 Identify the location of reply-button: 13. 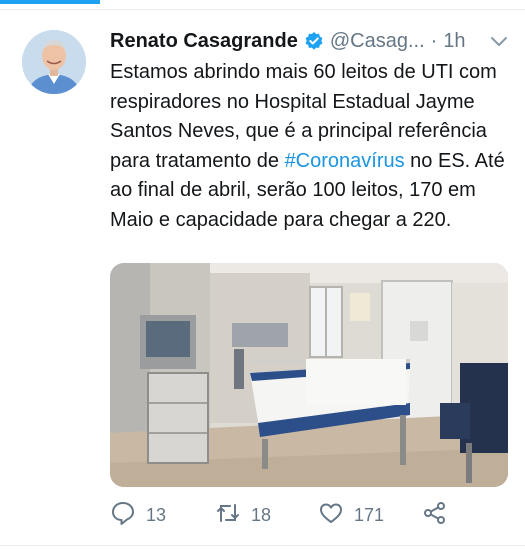
(138, 515).